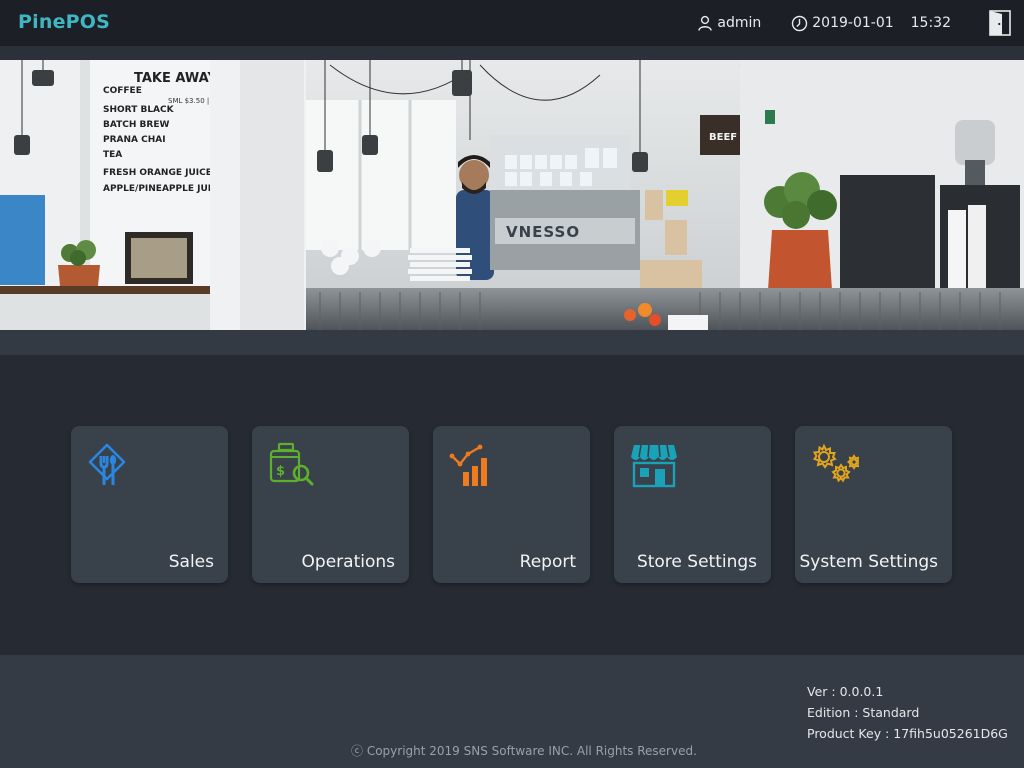  What do you see at coordinates (112, 155) in the screenshot?
I see `menu-board-item: TEA` at bounding box center [112, 155].